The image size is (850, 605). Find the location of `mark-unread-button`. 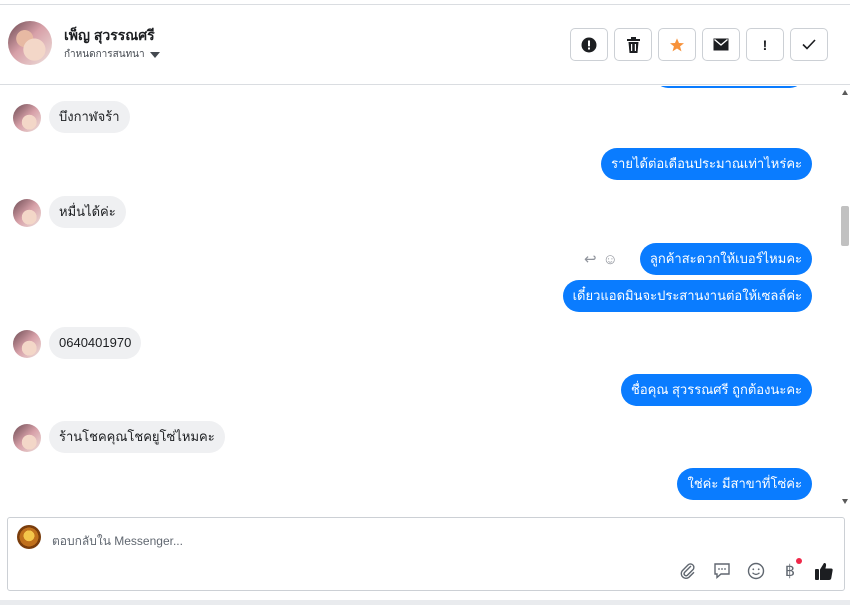

mark-unread-button is located at coordinates (721, 44).